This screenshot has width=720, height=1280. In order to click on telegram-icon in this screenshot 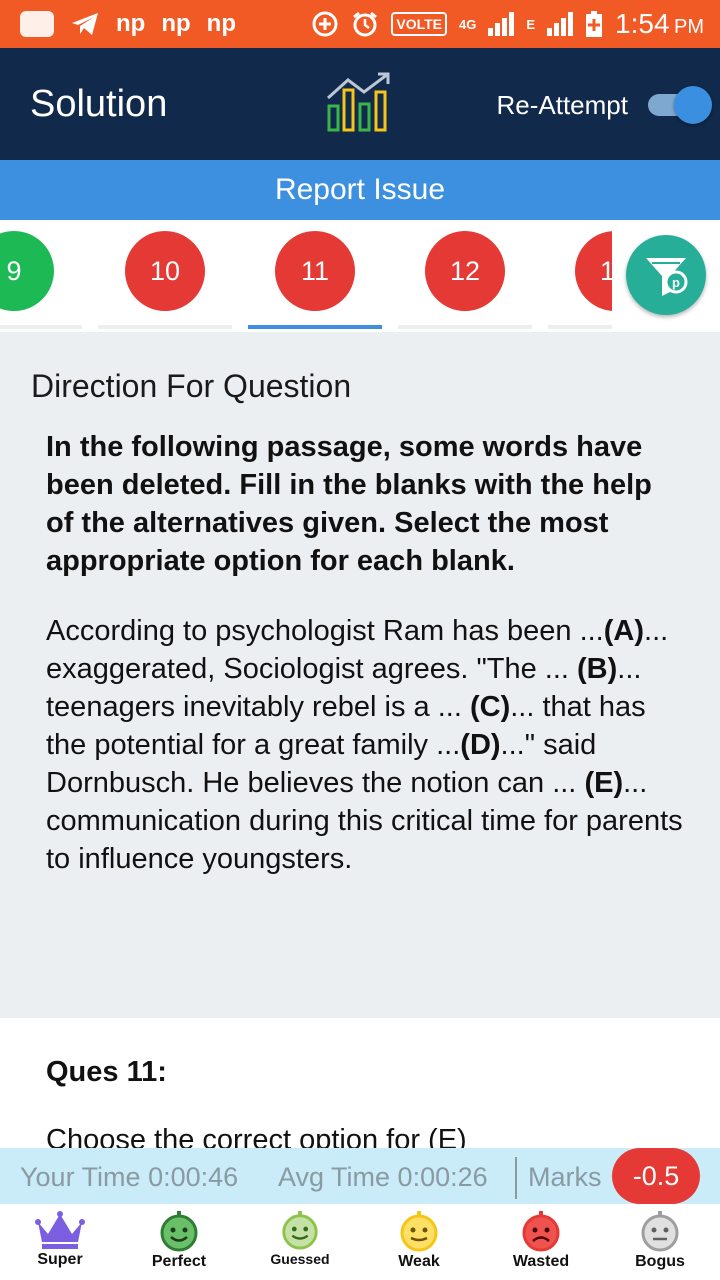, I will do `click(85, 24)`.